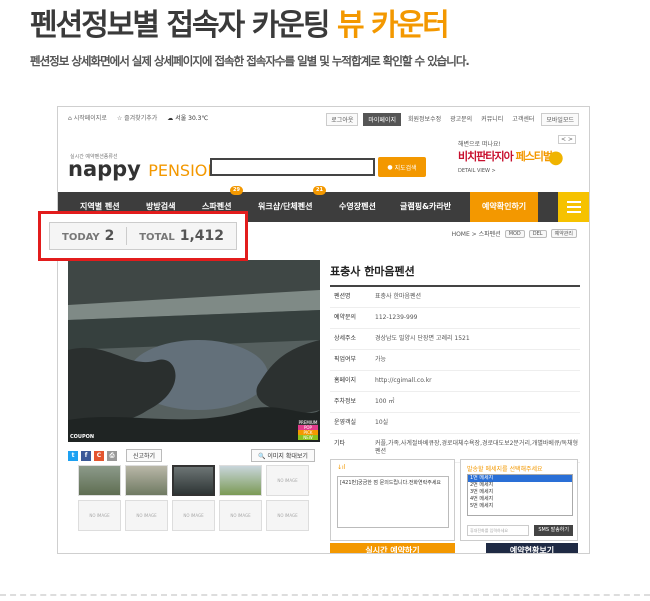  Describe the element at coordinates (390, 167) in the screenshot. I see `pin-icon: ●` at that location.